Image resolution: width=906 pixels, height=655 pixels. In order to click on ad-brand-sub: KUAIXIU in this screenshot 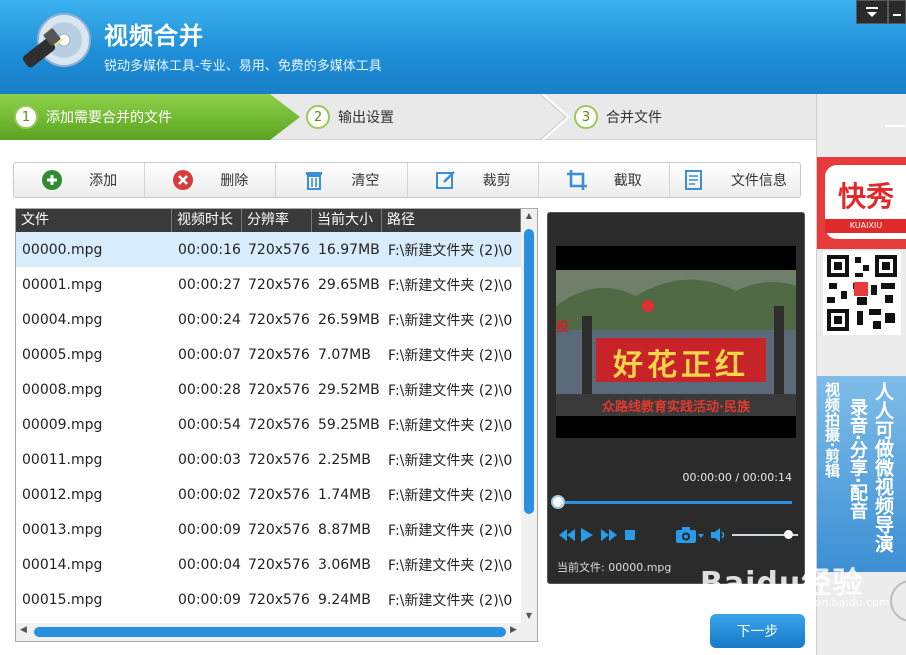, I will do `click(865, 226)`.